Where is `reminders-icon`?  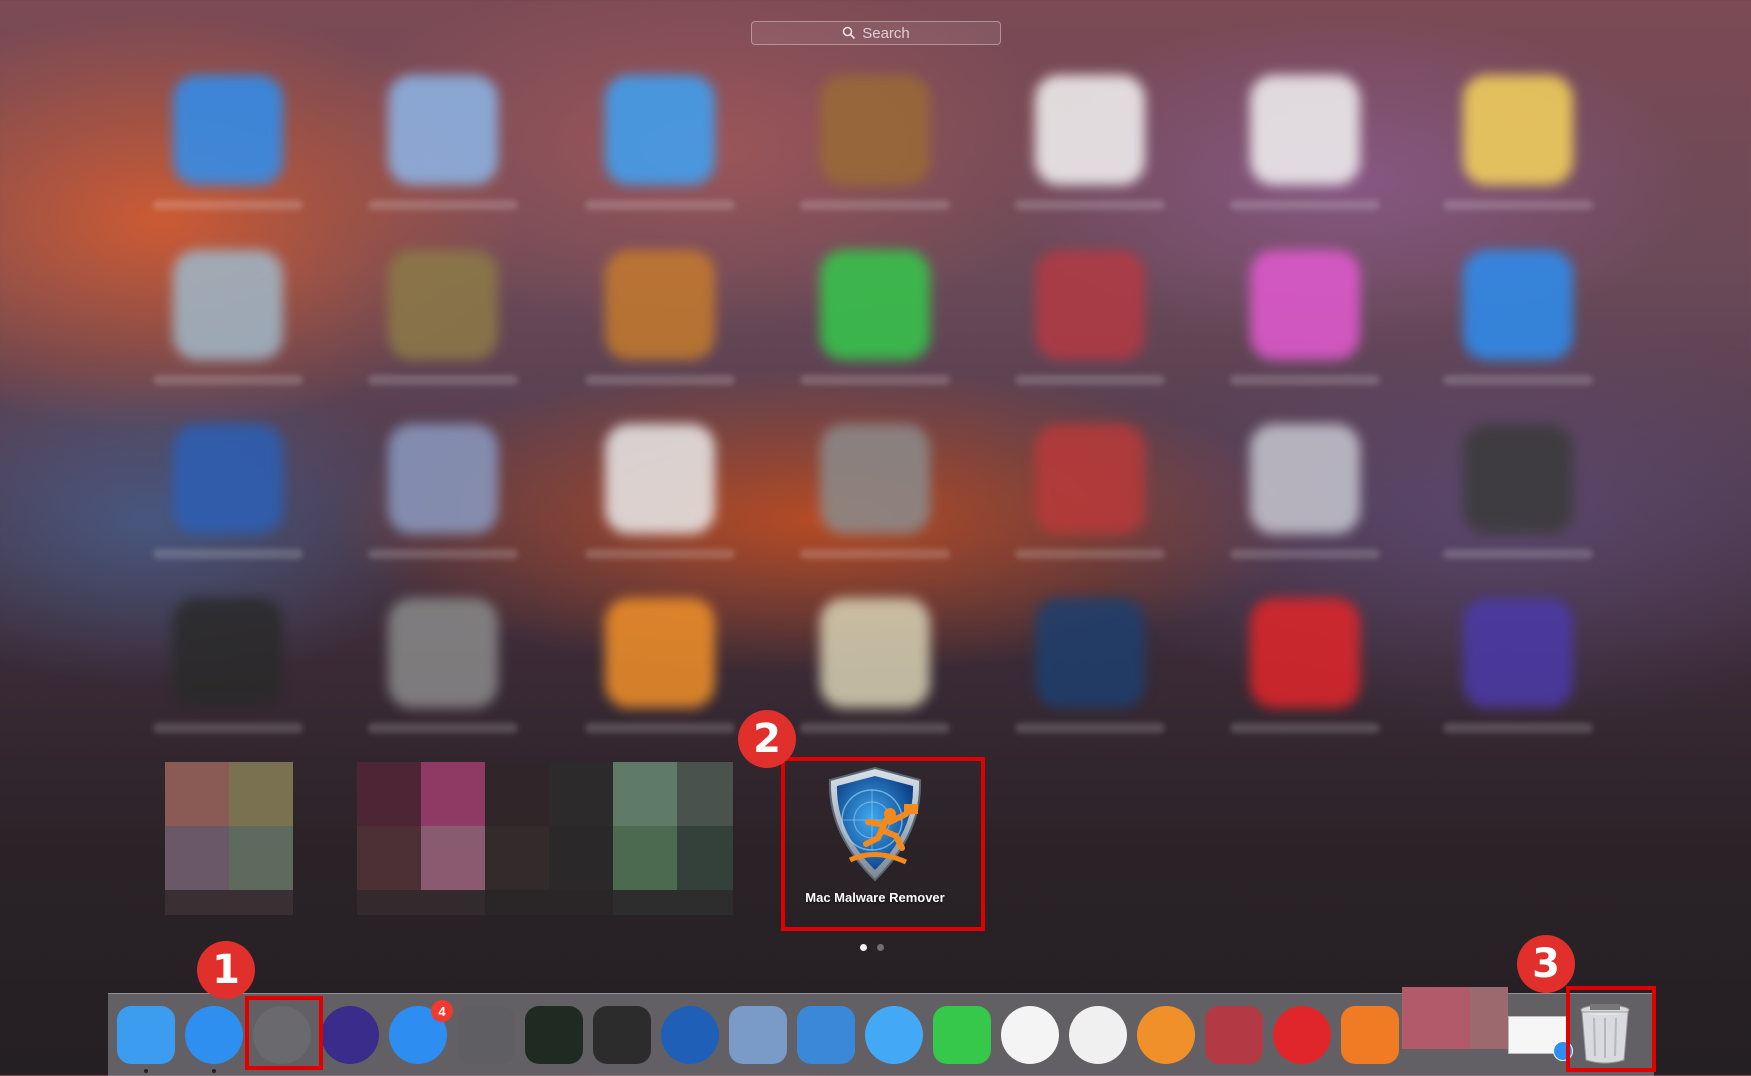
reminders-icon is located at coordinates (1305, 130).